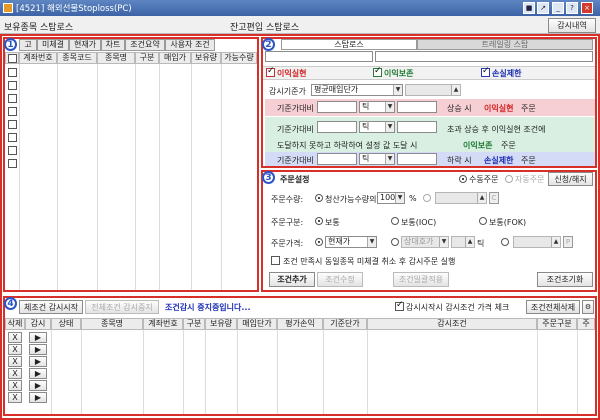 The image size is (600, 420). Describe the element at coordinates (399, 305) in the screenshot. I see `price-check-checkbox` at that location.